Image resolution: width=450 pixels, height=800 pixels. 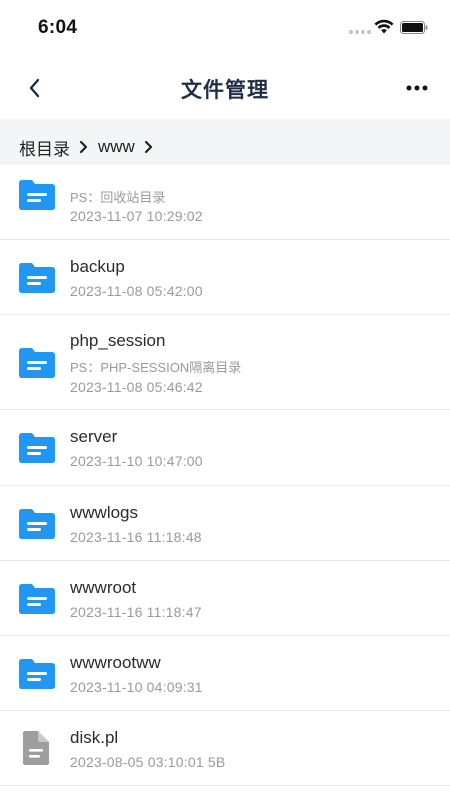 I want to click on file-name: disk.pl, so click(x=94, y=737).